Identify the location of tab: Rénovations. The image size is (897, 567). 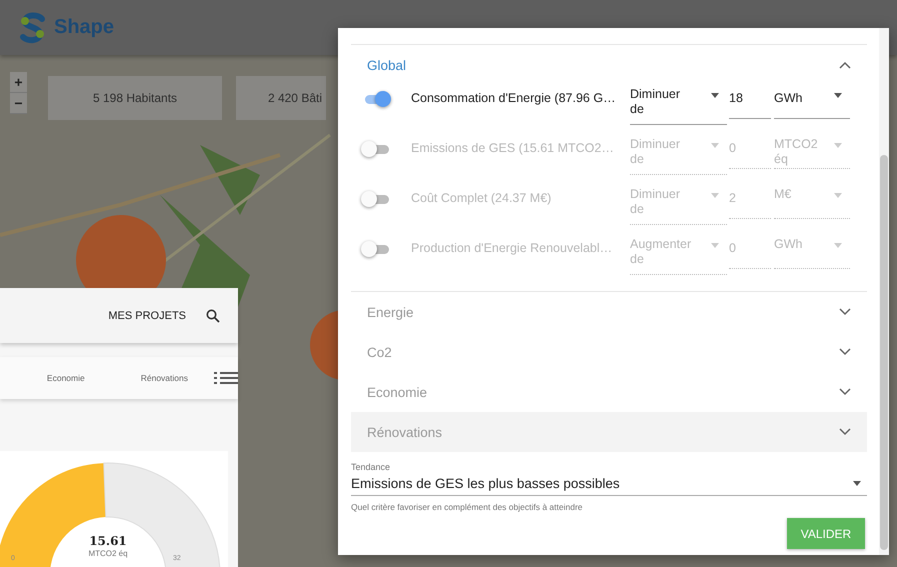
(164, 378).